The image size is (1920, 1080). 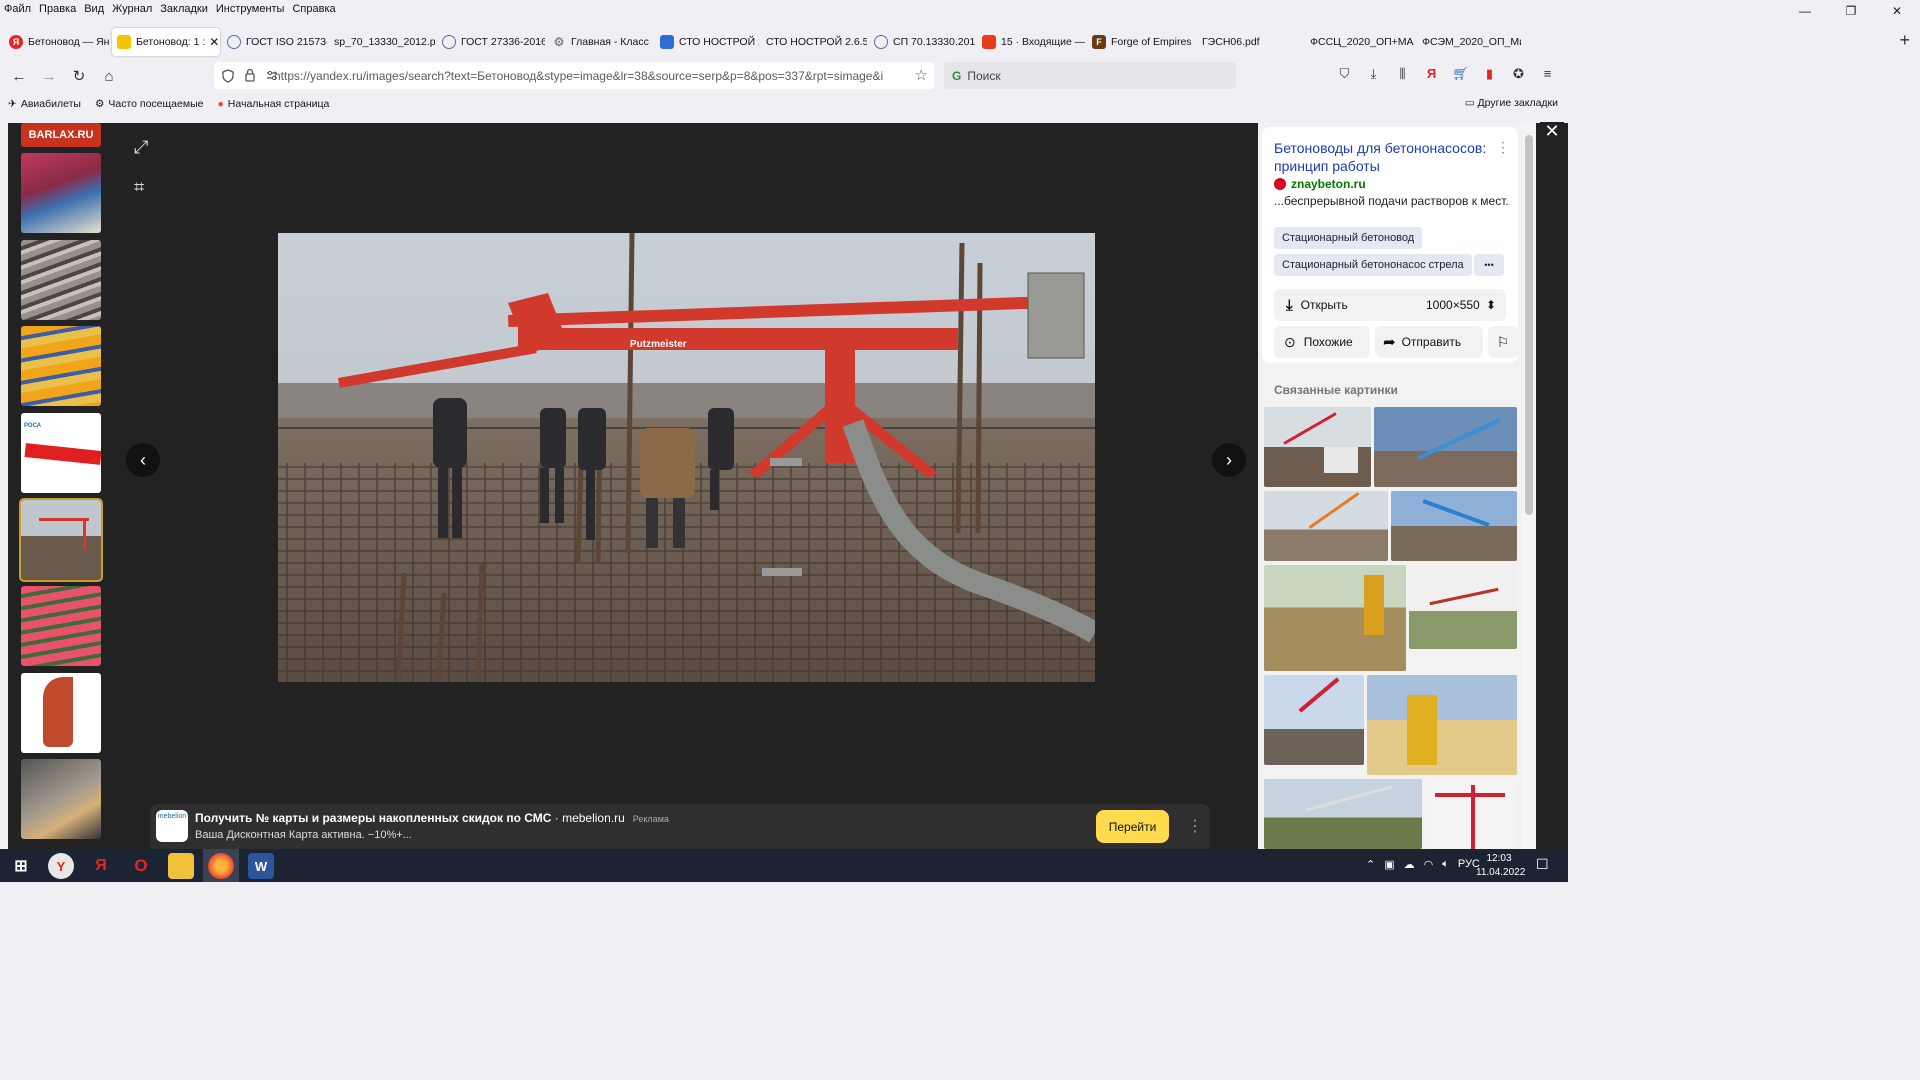 I want to click on tab-fssc-2020: ФССЦ_2020_ОП+МА, so click(x=1360, y=42).